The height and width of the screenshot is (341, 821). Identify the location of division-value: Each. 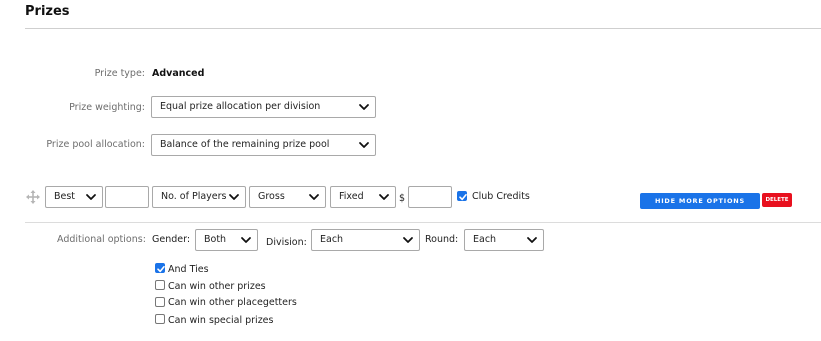
(332, 239).